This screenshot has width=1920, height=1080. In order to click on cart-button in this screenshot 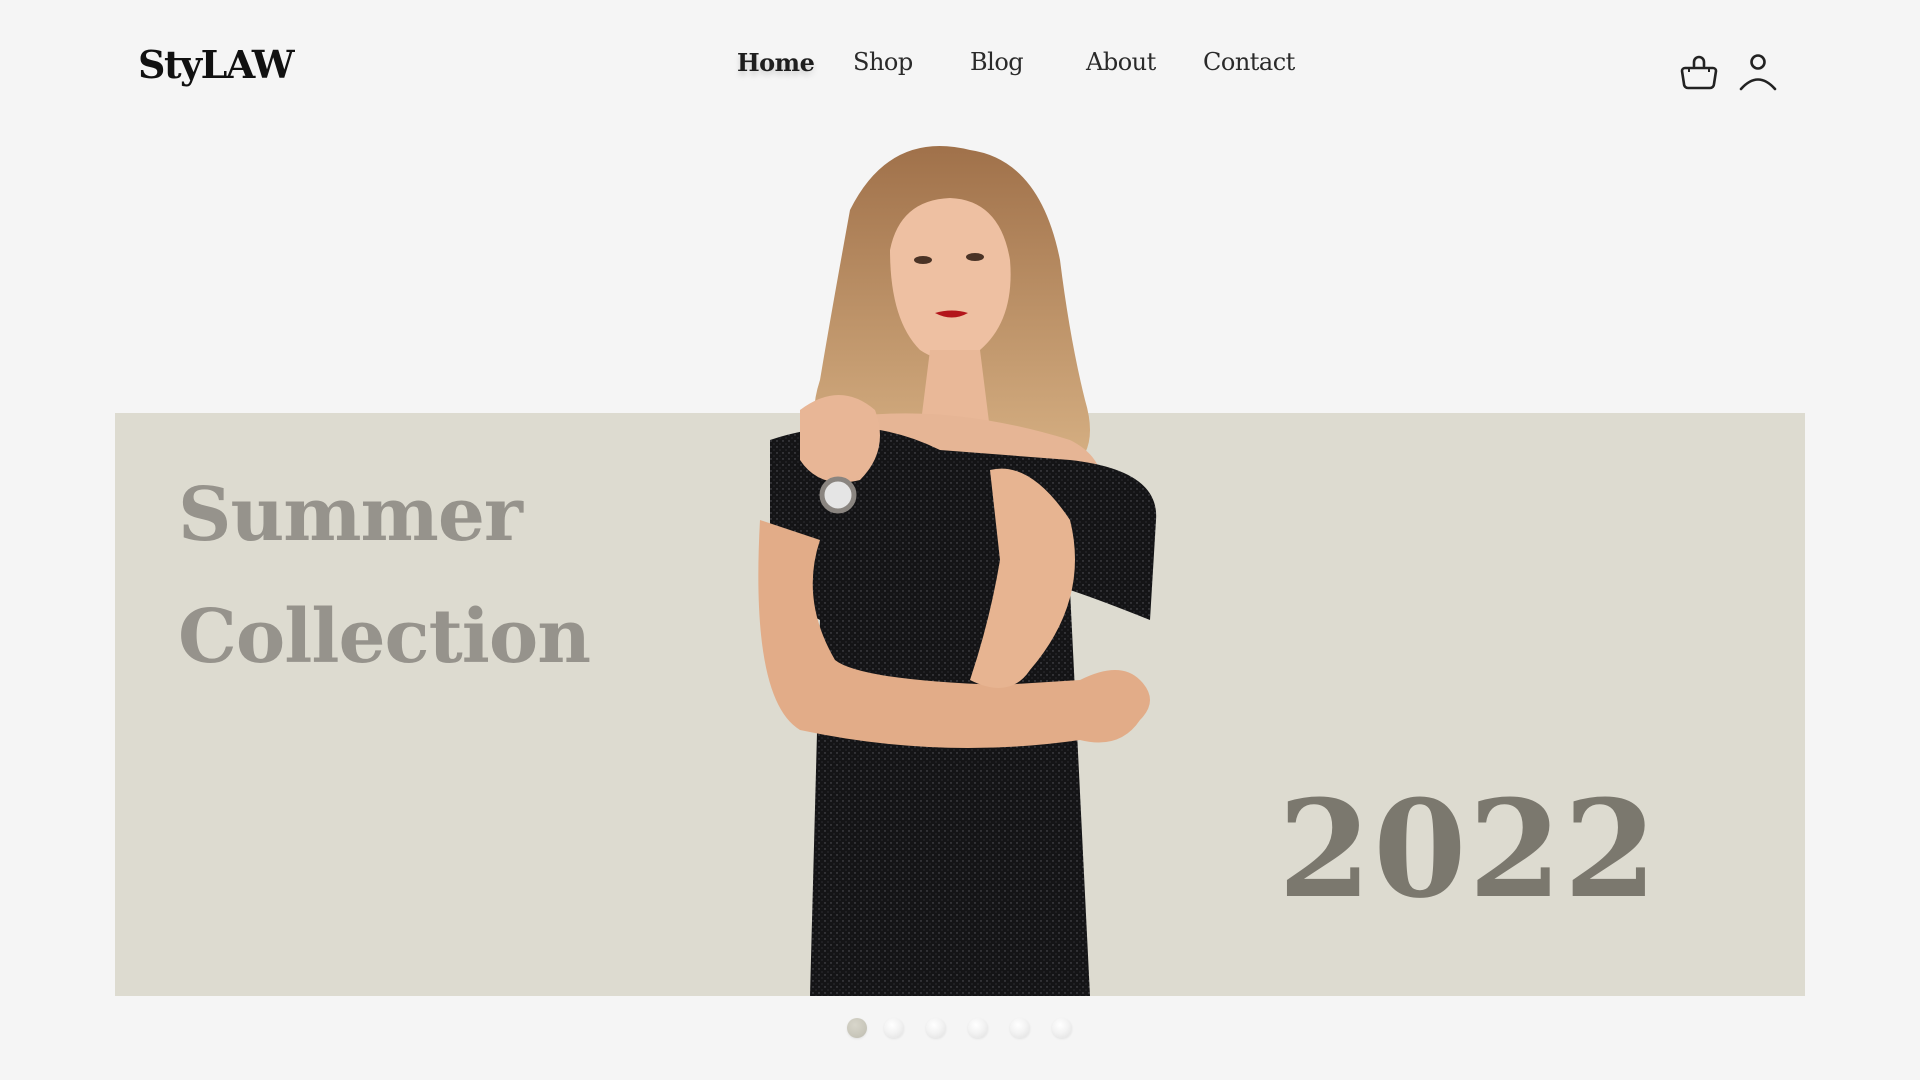, I will do `click(1699, 72)`.